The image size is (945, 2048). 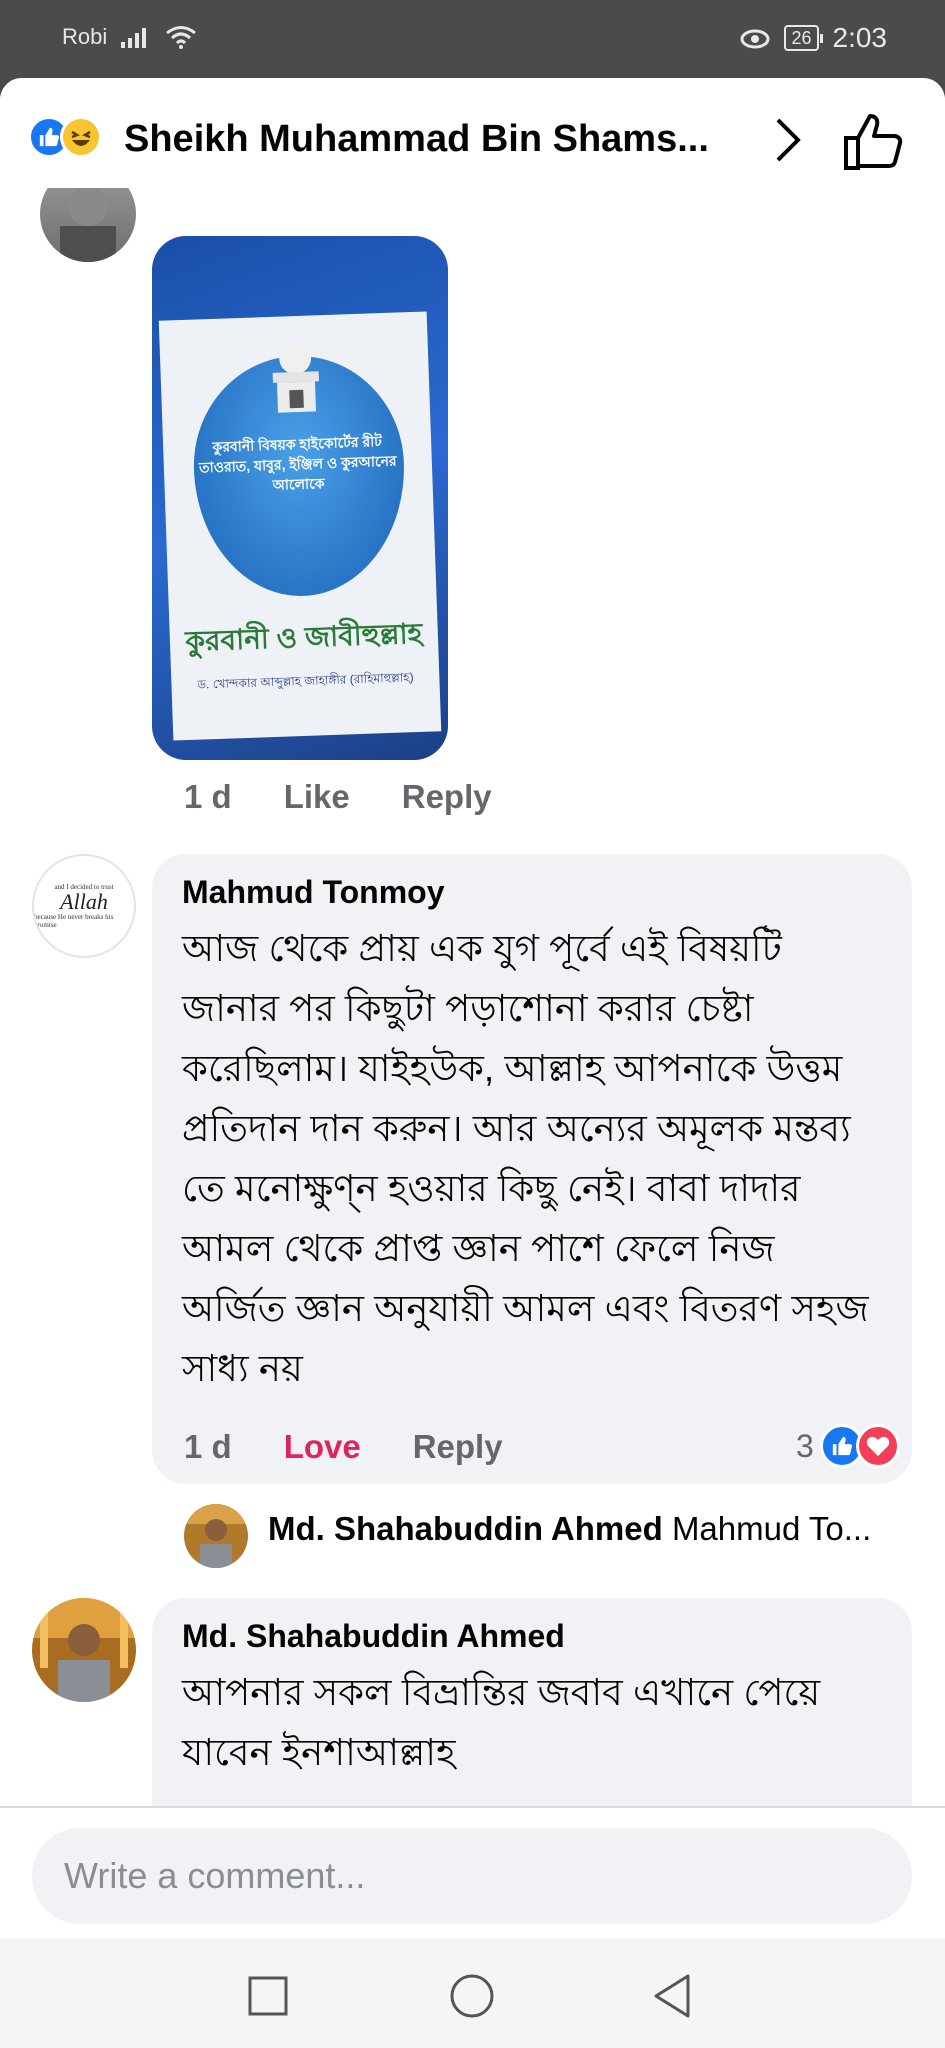 What do you see at coordinates (788, 140) in the screenshot?
I see `chevron-right-icon` at bounding box center [788, 140].